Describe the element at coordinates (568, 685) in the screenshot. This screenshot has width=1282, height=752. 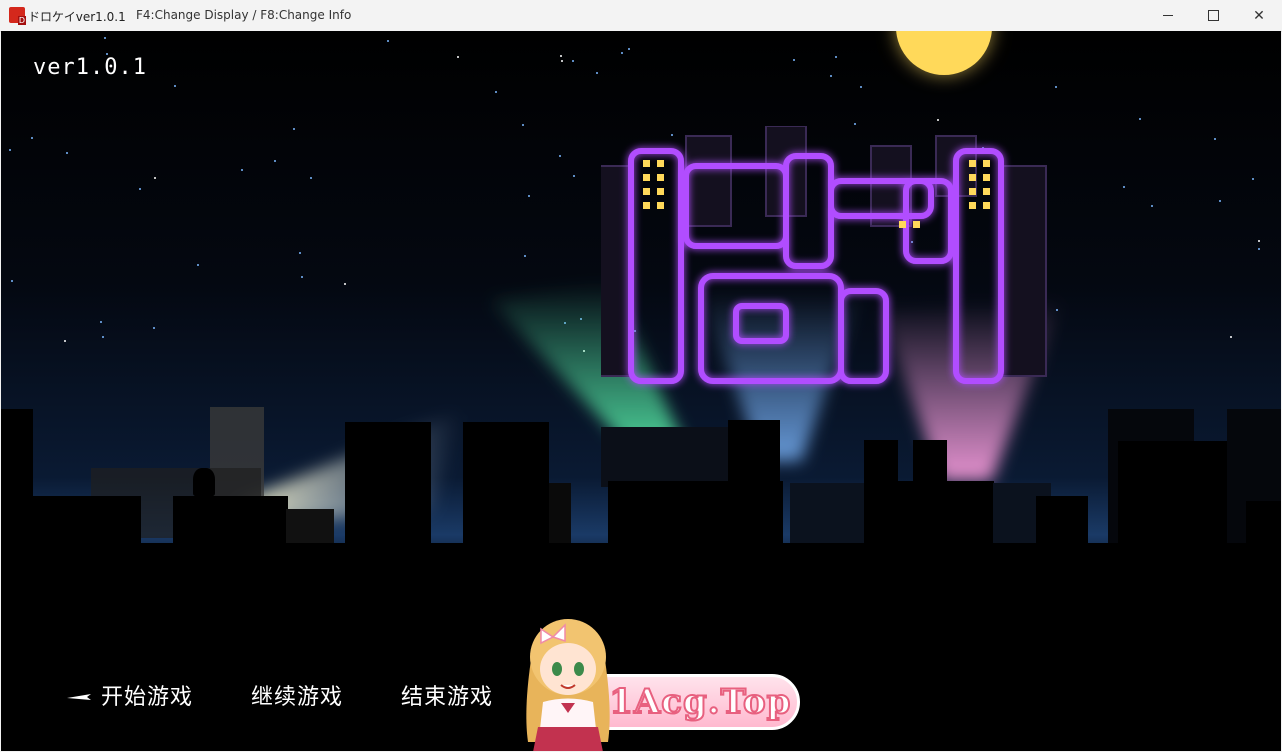
I see `mascot-character` at that location.